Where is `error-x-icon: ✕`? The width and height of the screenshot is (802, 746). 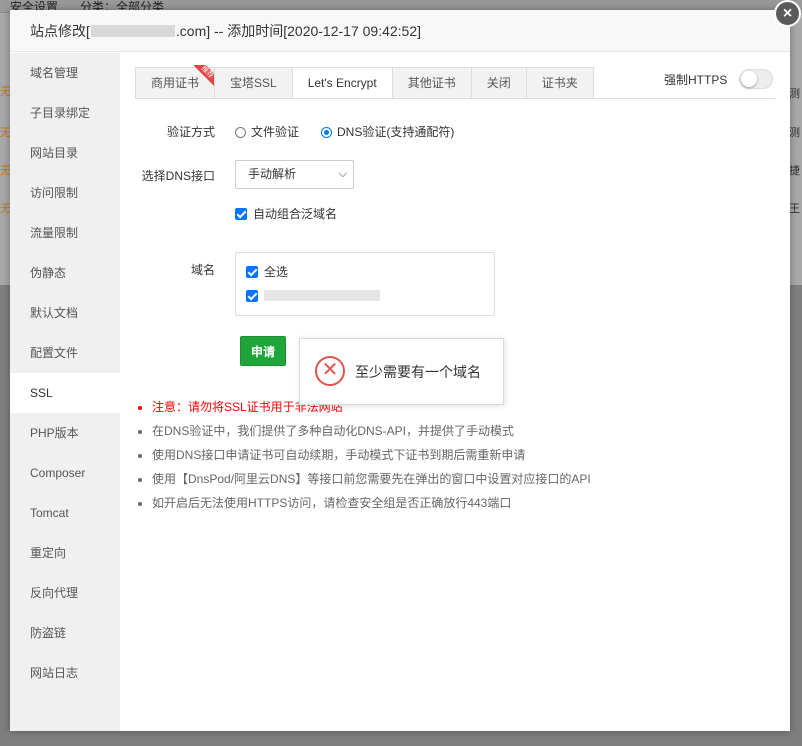 error-x-icon: ✕ is located at coordinates (330, 371).